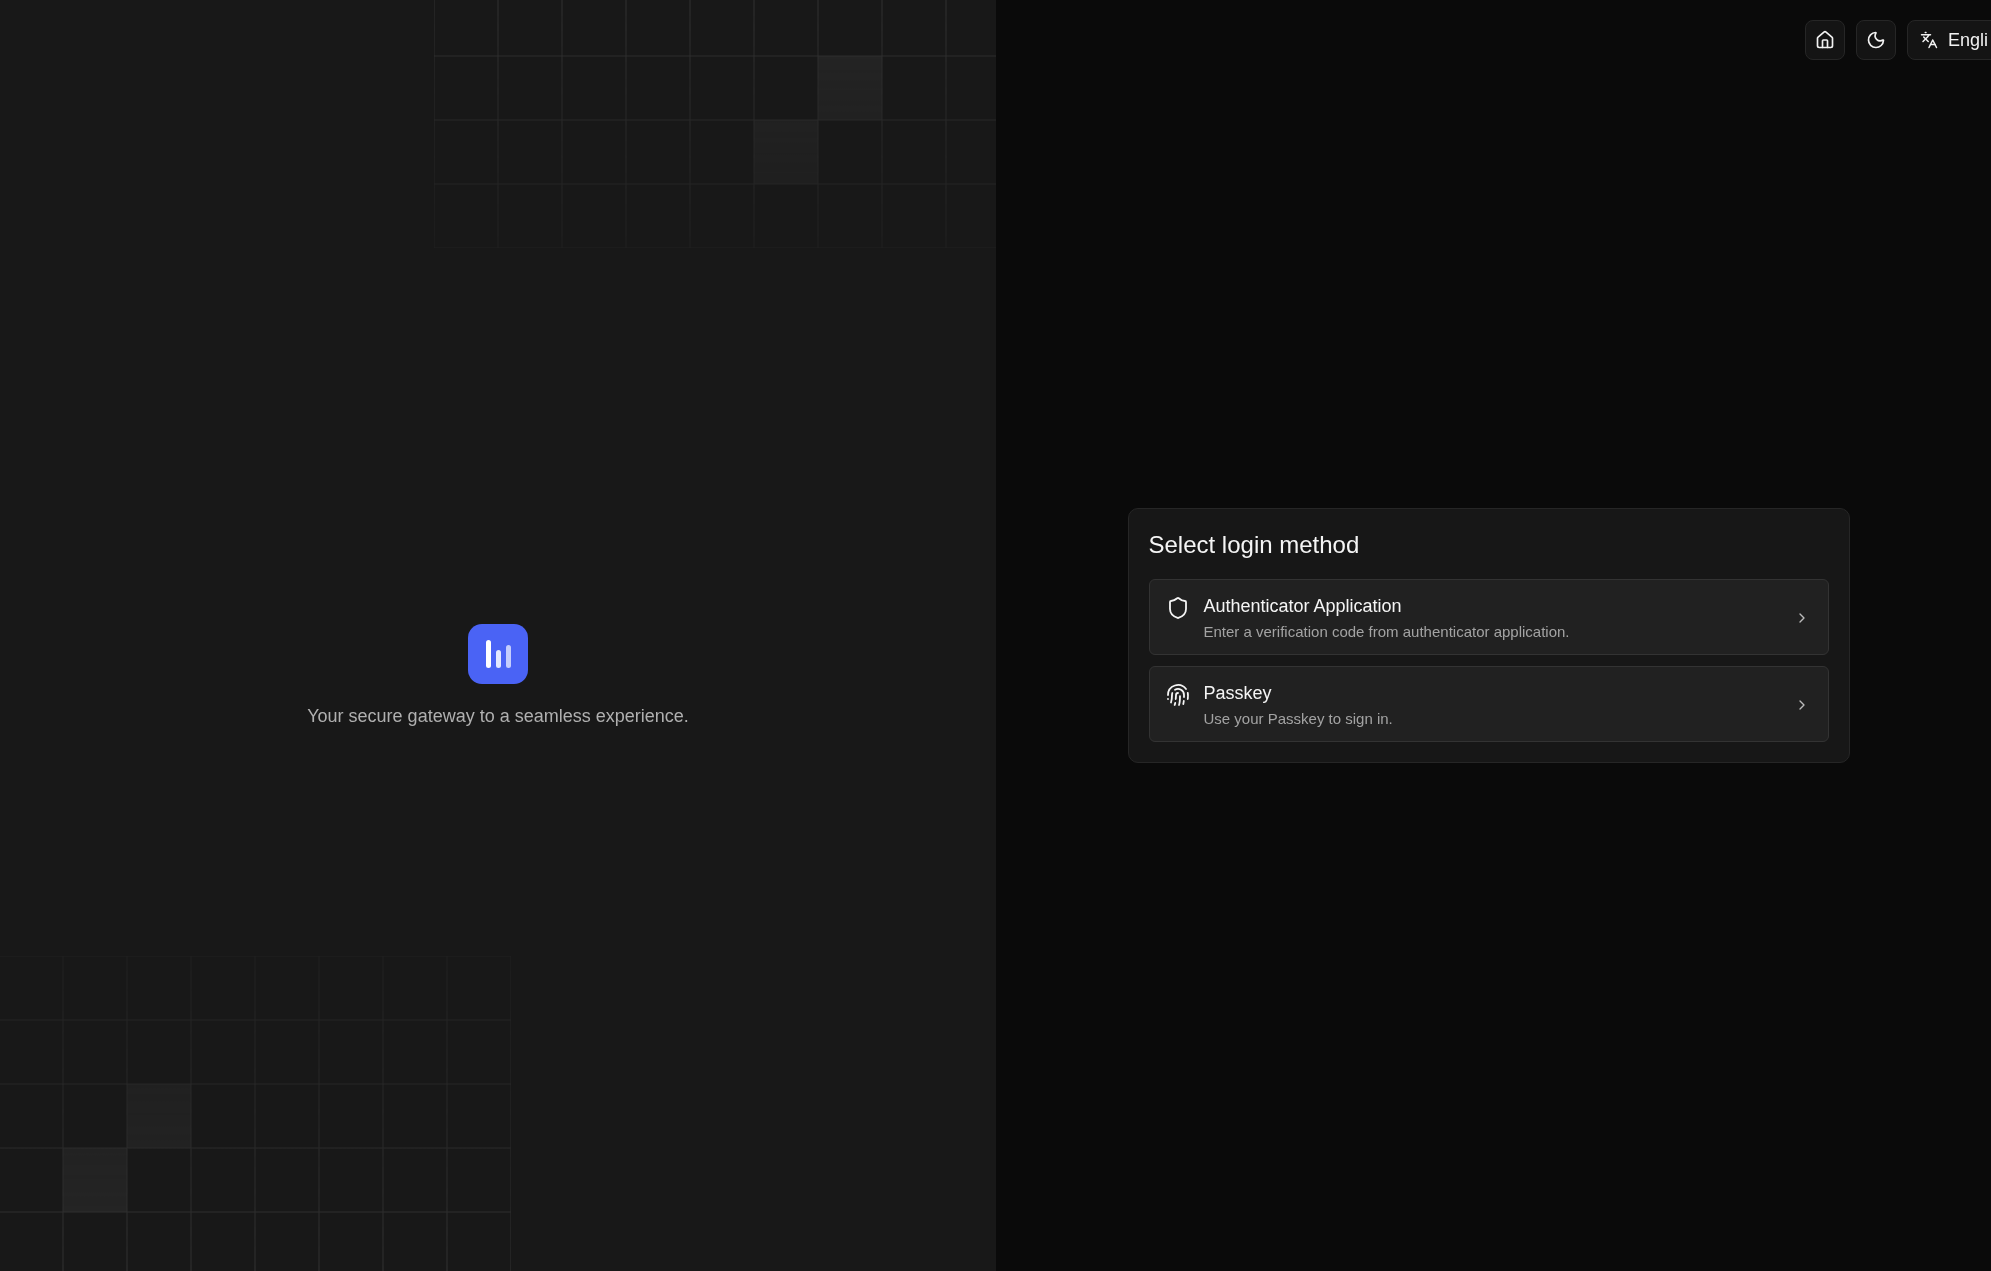  I want to click on login-method-option: Authenticator Application Enter a verification code from authenticator application., so click(1488, 617).